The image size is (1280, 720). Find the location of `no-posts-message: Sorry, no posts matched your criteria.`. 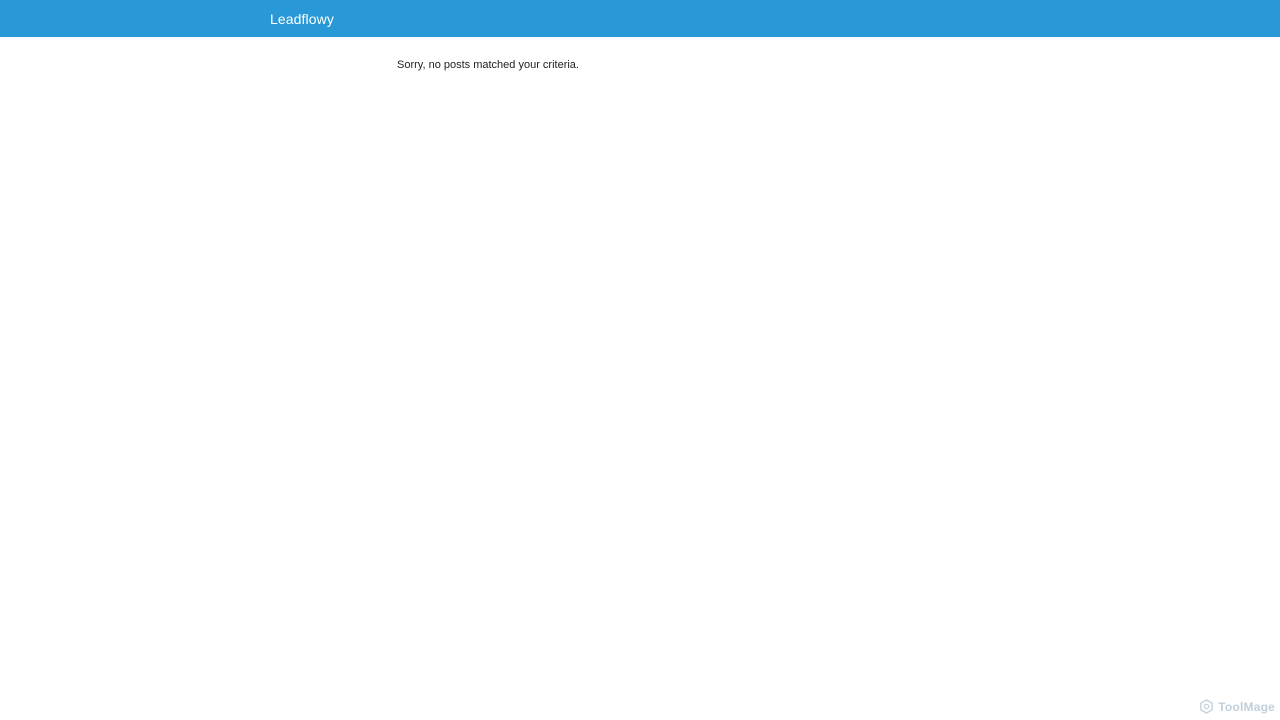

no-posts-message: Sorry, no posts matched your criteria. is located at coordinates (488, 65).